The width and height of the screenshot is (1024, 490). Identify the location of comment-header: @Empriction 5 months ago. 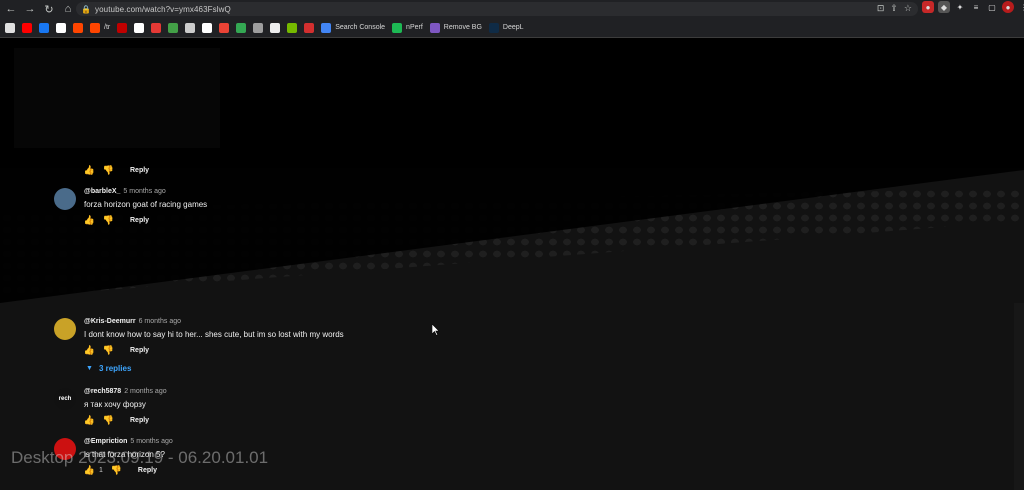
(128, 441).